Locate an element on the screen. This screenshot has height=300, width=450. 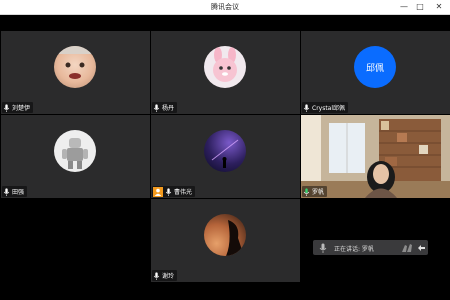
participant-tile: 曹伟光 is located at coordinates (225, 156).